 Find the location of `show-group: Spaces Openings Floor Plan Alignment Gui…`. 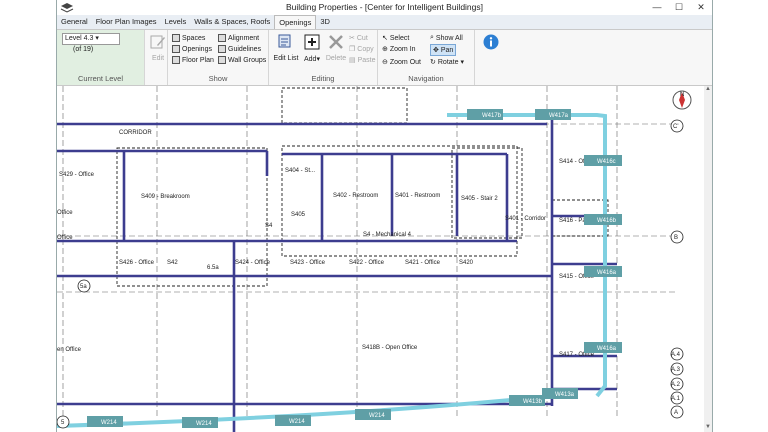

show-group: Spaces Openings Floor Plan Alignment Gui… is located at coordinates (218, 57).